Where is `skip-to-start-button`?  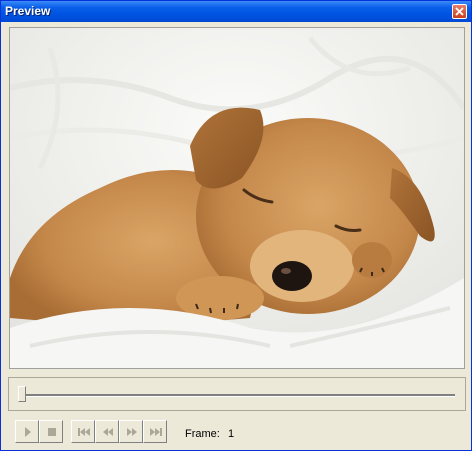
skip-to-start-button is located at coordinates (83, 431).